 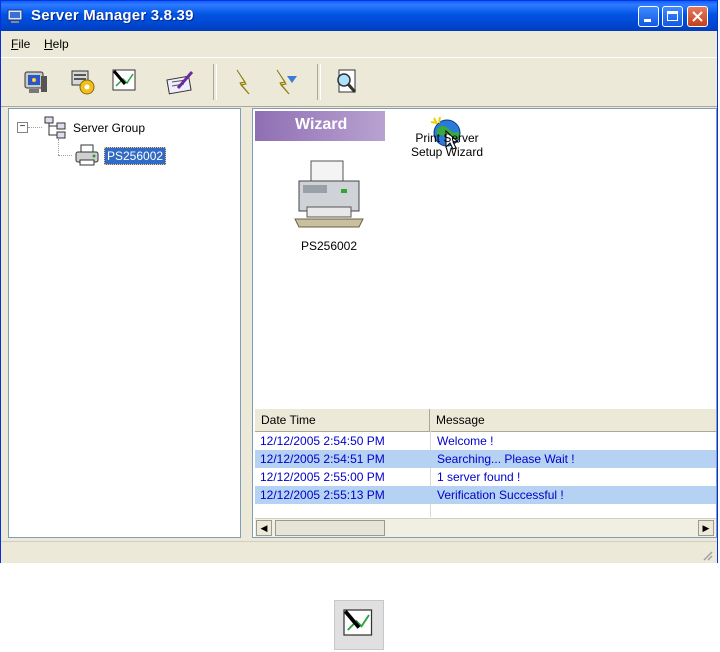 I want to click on wizard-banner-title: Wizard, so click(x=321, y=124).